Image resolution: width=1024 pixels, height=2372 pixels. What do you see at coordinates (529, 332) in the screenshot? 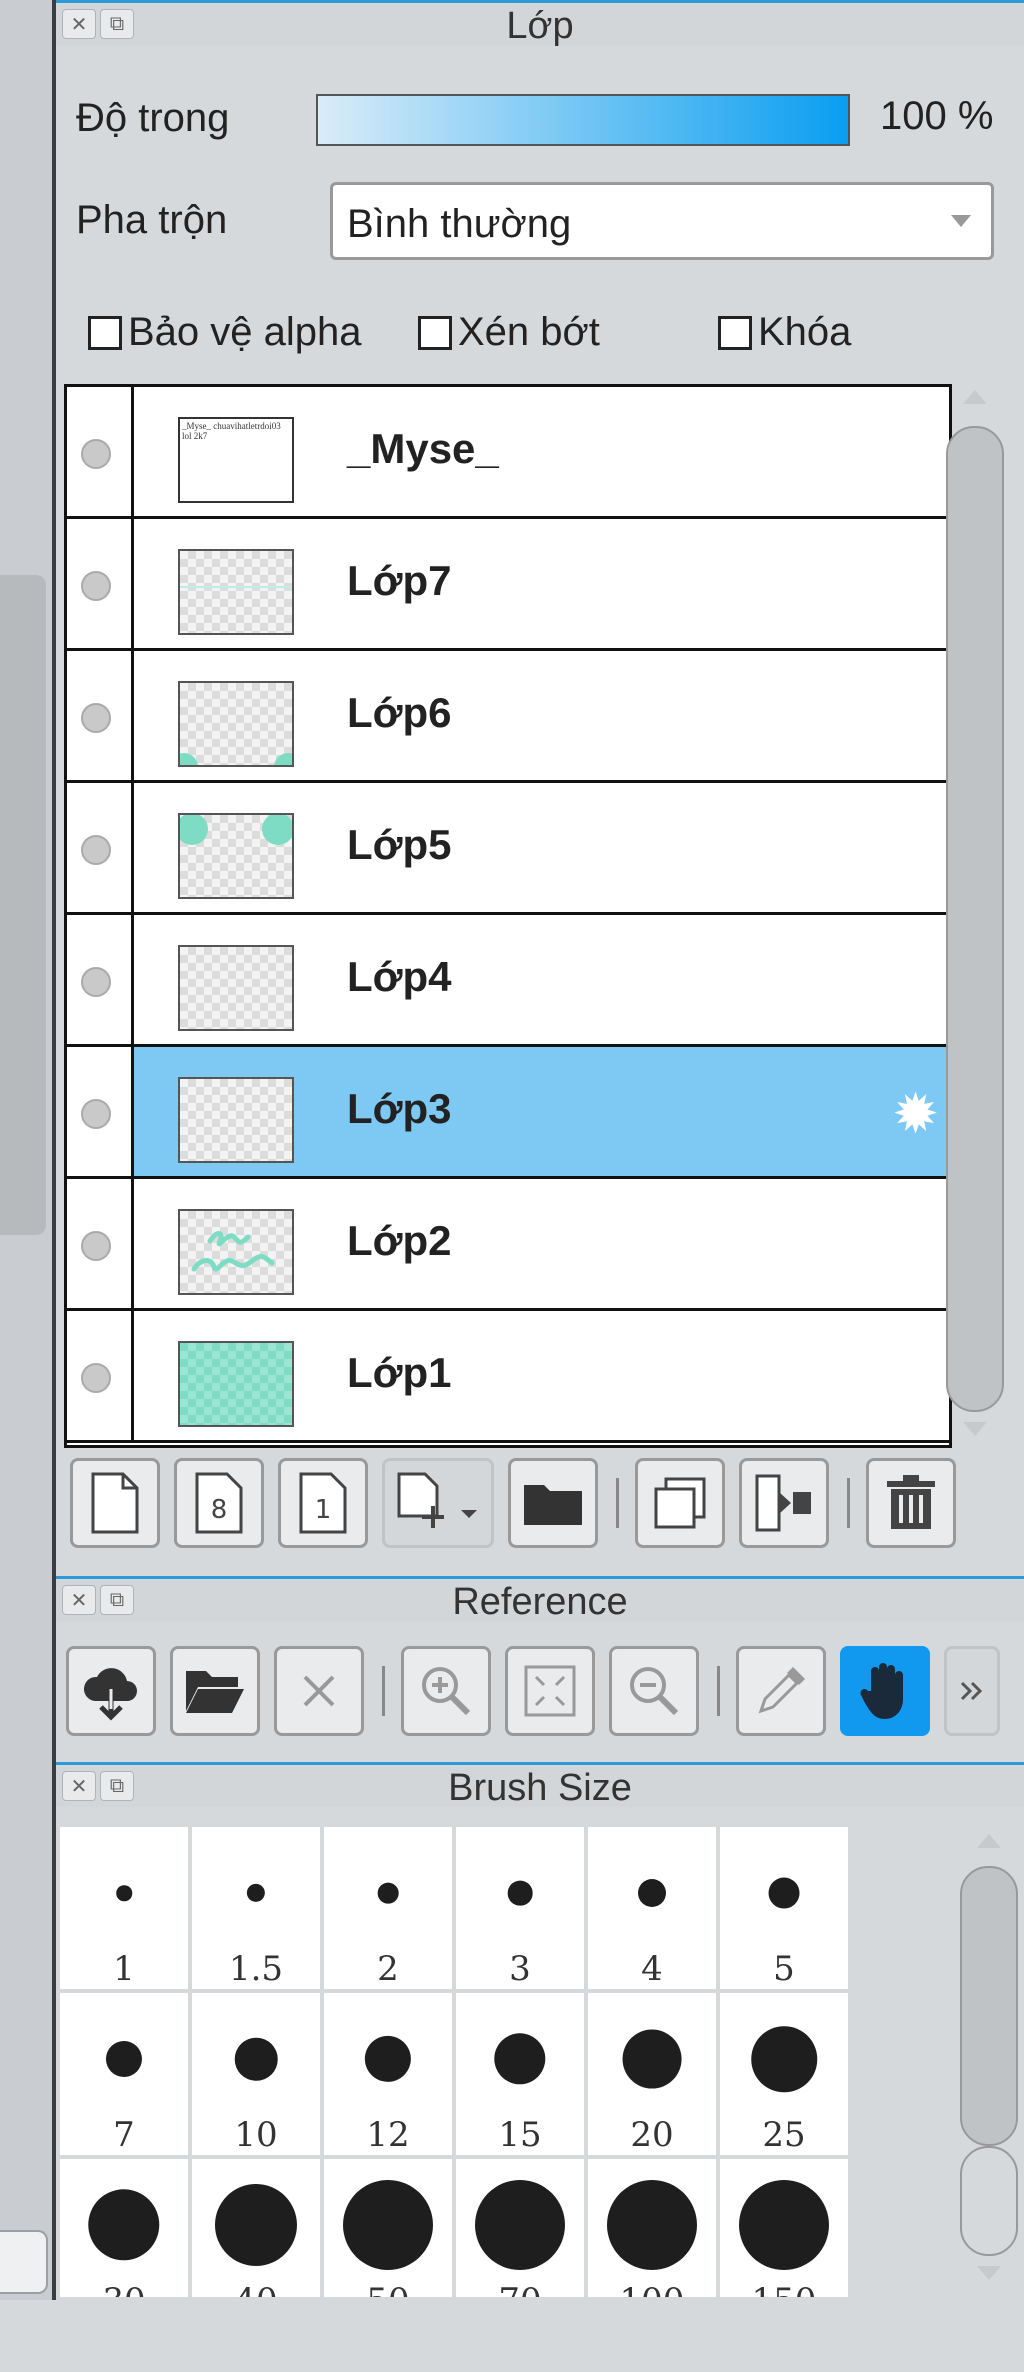
I see `checkbox-label: Xén bớt` at bounding box center [529, 332].